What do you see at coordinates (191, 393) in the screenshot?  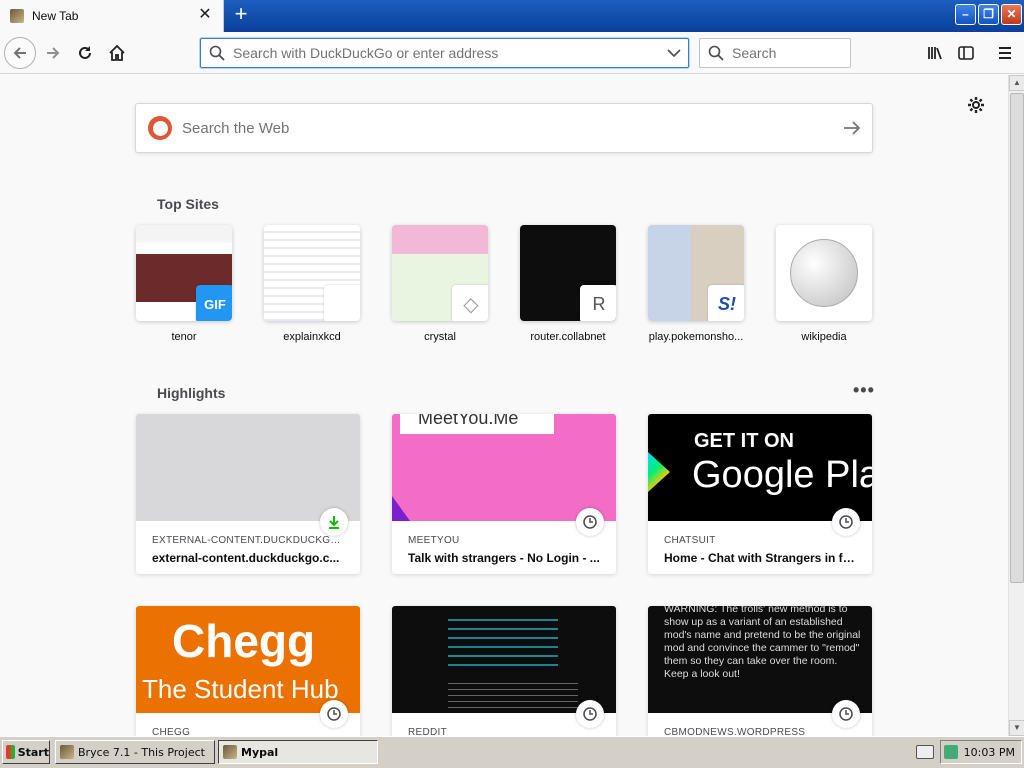 I see `highlights-heading: Highlights` at bounding box center [191, 393].